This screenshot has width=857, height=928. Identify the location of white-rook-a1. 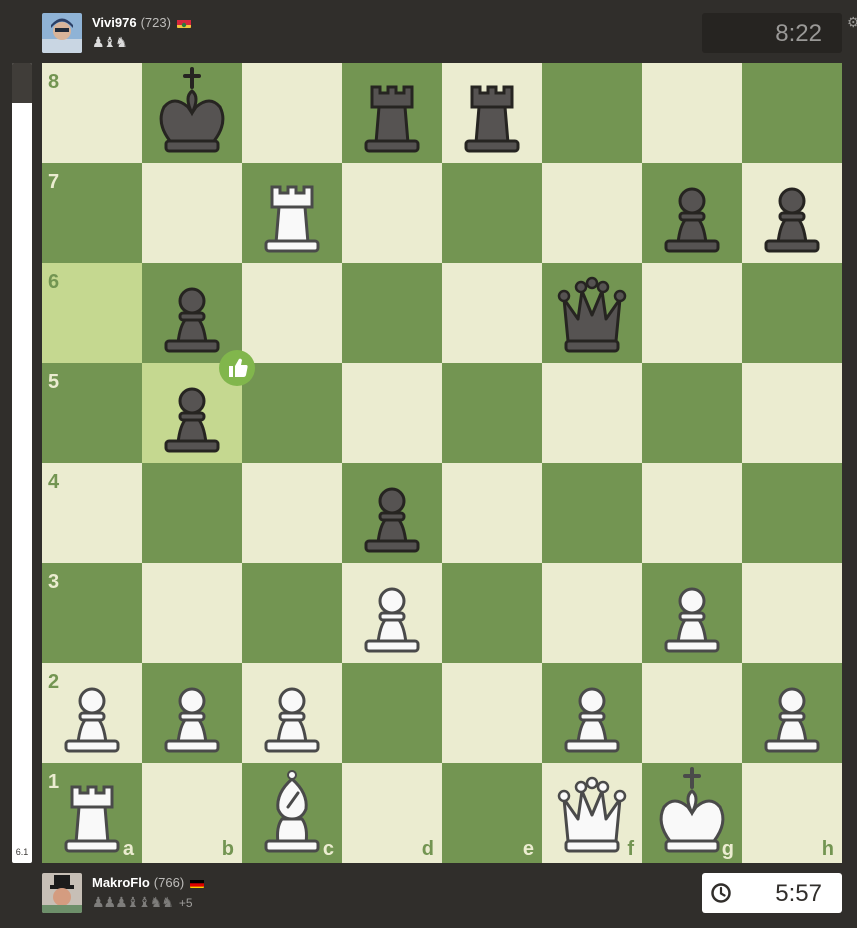
(92, 813).